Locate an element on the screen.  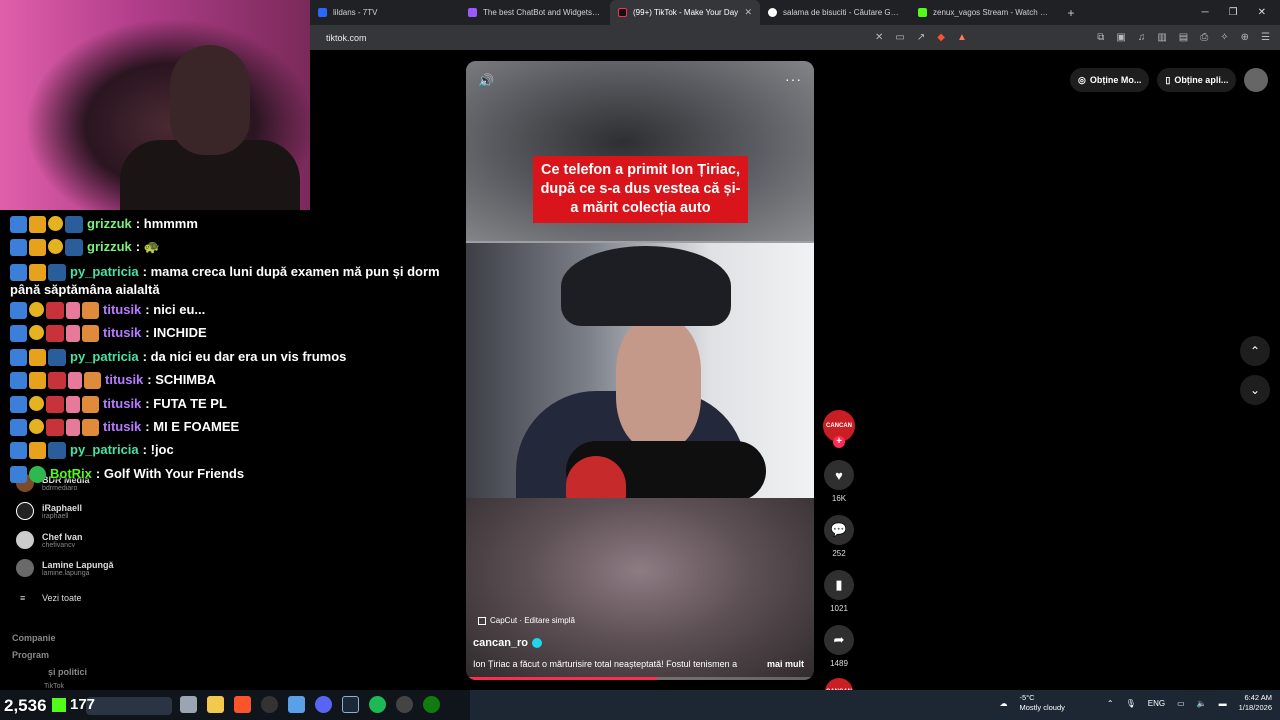
video-progress-bar is located at coordinates (640, 678).